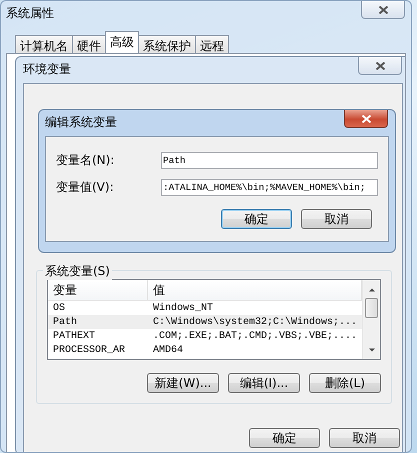 This screenshot has width=417, height=453. I want to click on list-row: OS Windows_NT, so click(205, 308).